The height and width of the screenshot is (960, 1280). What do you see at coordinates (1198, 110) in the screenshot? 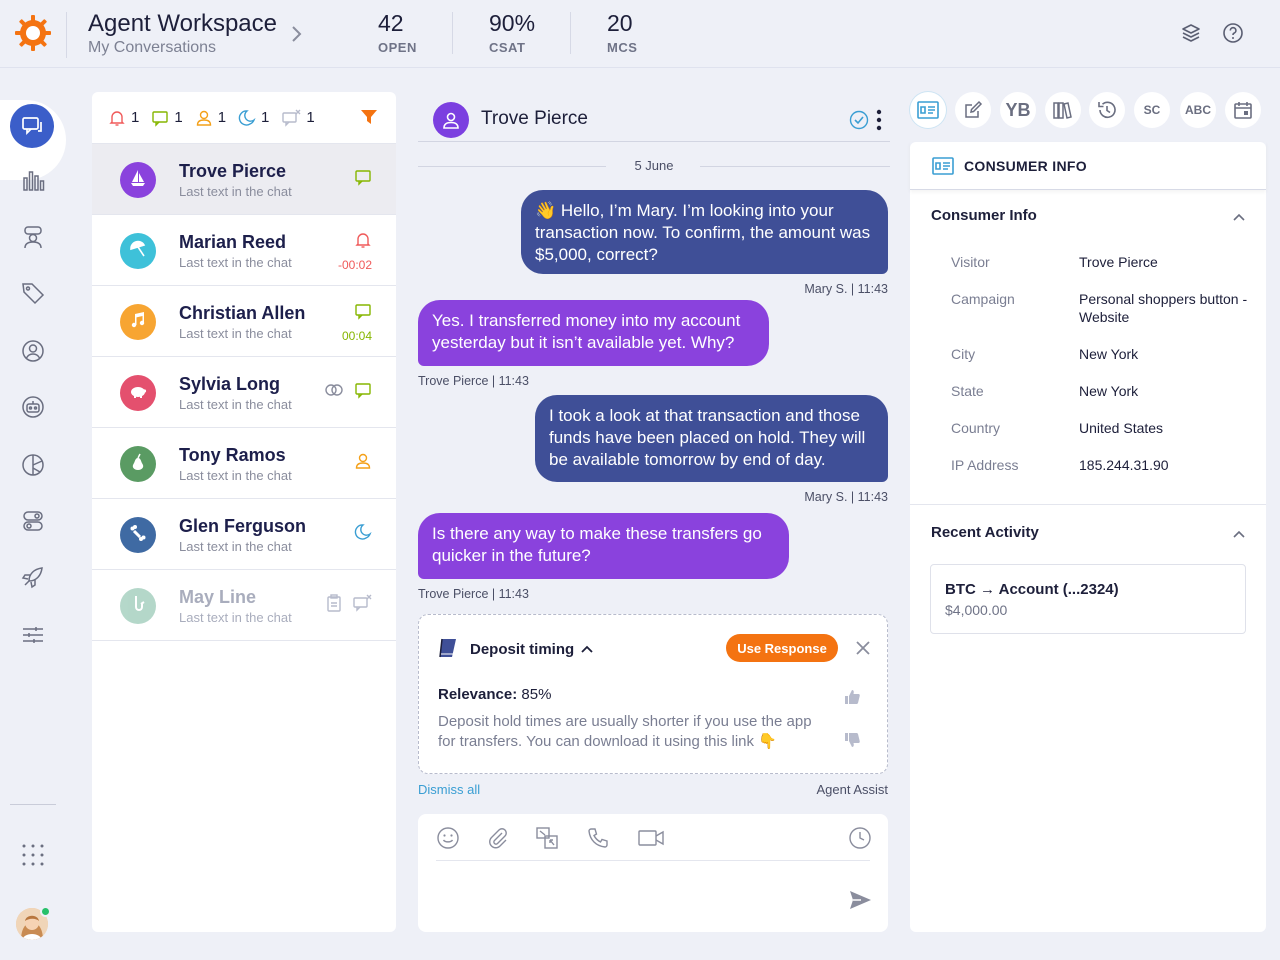
I see `toolbar-abc-button: ABC` at bounding box center [1198, 110].